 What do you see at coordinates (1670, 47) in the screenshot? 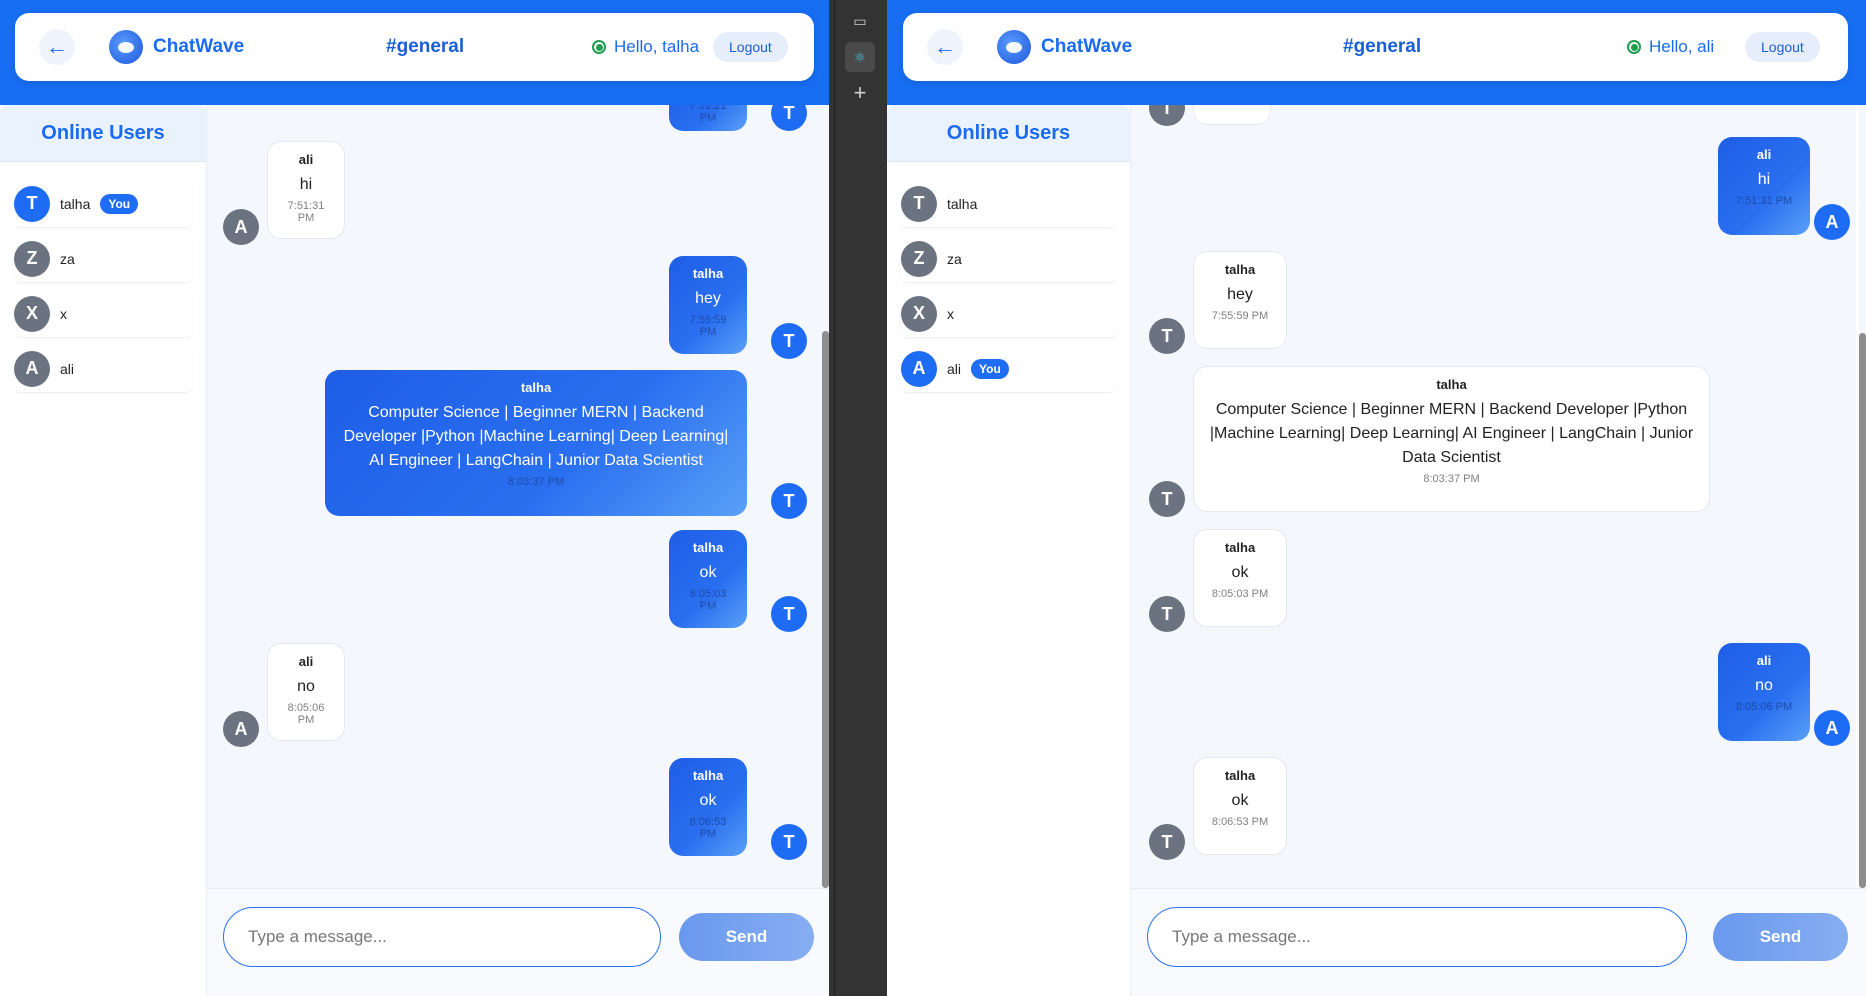
I see `greeting: Hello, ali` at bounding box center [1670, 47].